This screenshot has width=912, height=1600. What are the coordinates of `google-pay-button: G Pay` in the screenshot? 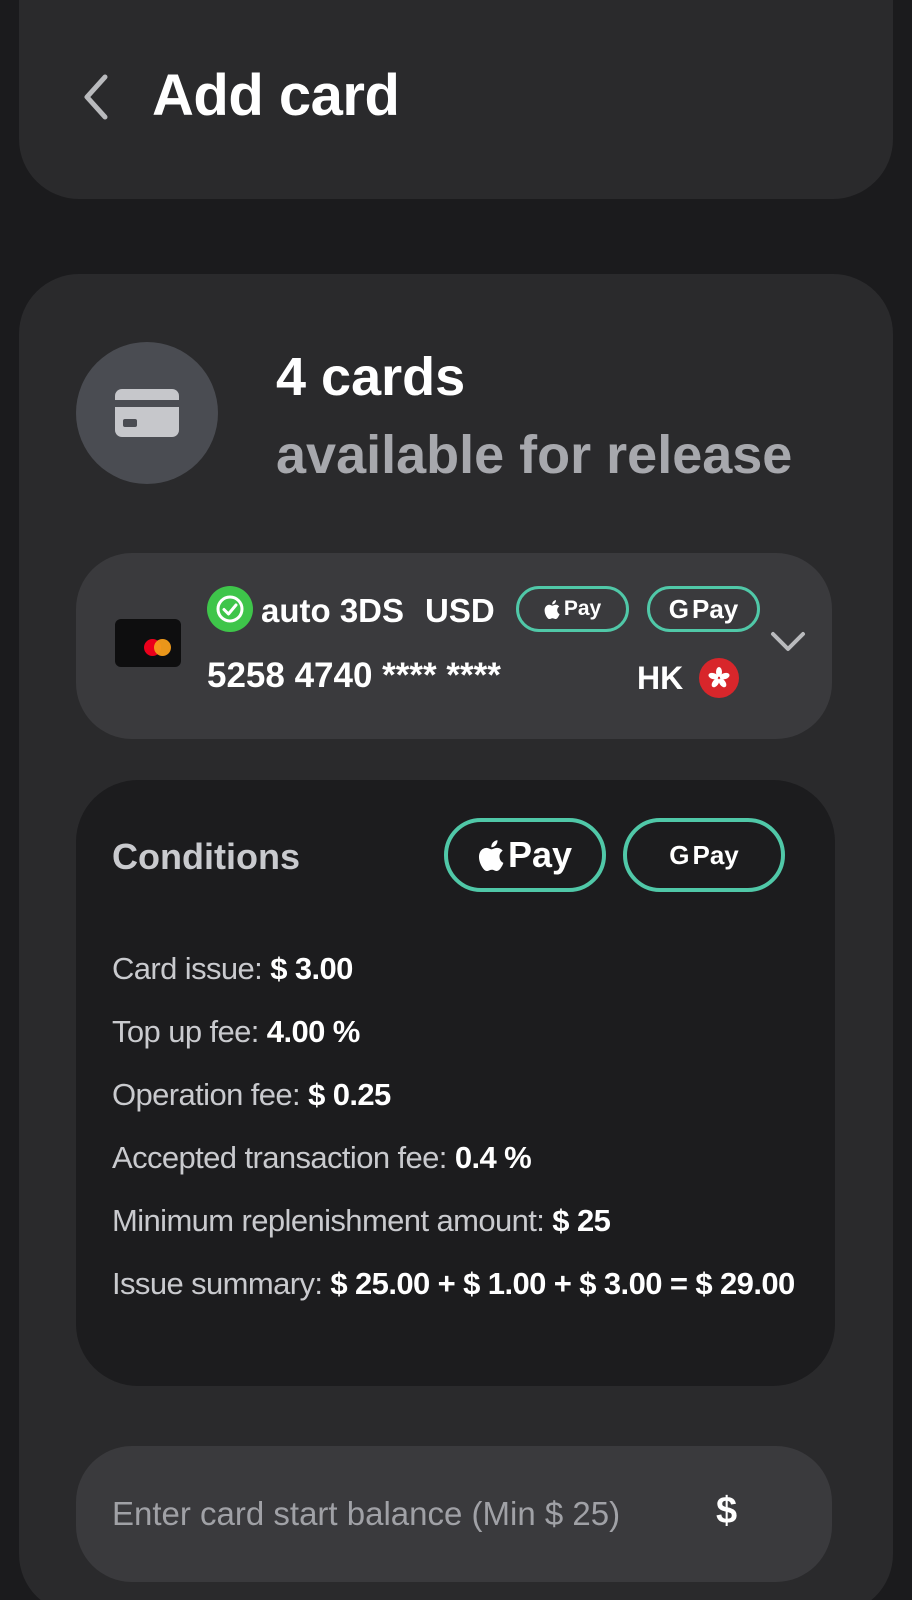 It's located at (704, 855).